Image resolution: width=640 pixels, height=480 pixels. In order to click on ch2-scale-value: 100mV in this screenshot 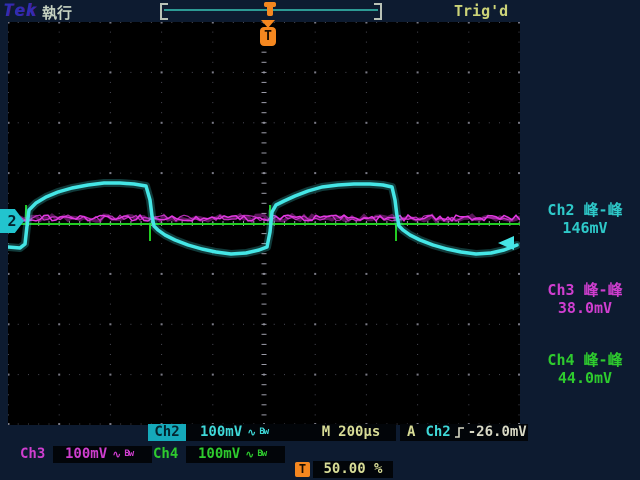, I will do `click(221, 432)`.